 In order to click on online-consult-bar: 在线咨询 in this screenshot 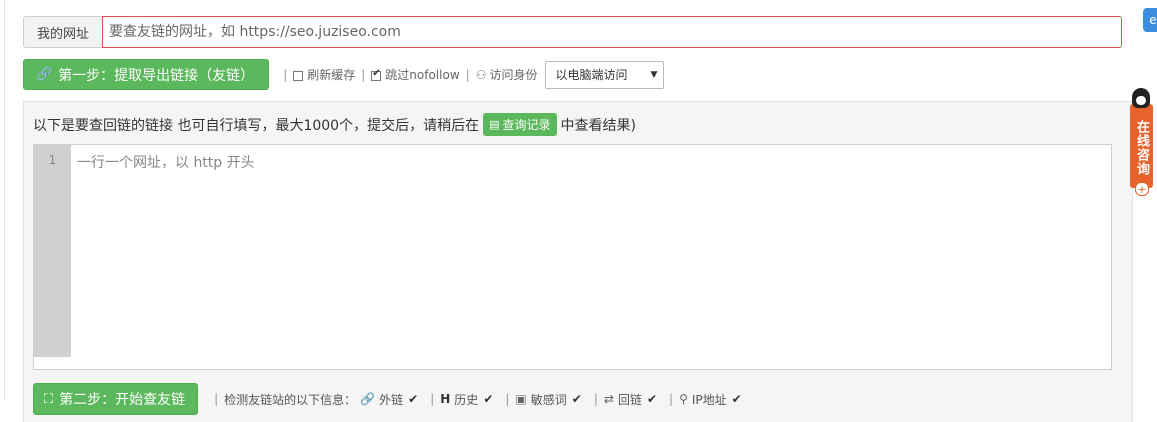, I will do `click(1141, 146)`.